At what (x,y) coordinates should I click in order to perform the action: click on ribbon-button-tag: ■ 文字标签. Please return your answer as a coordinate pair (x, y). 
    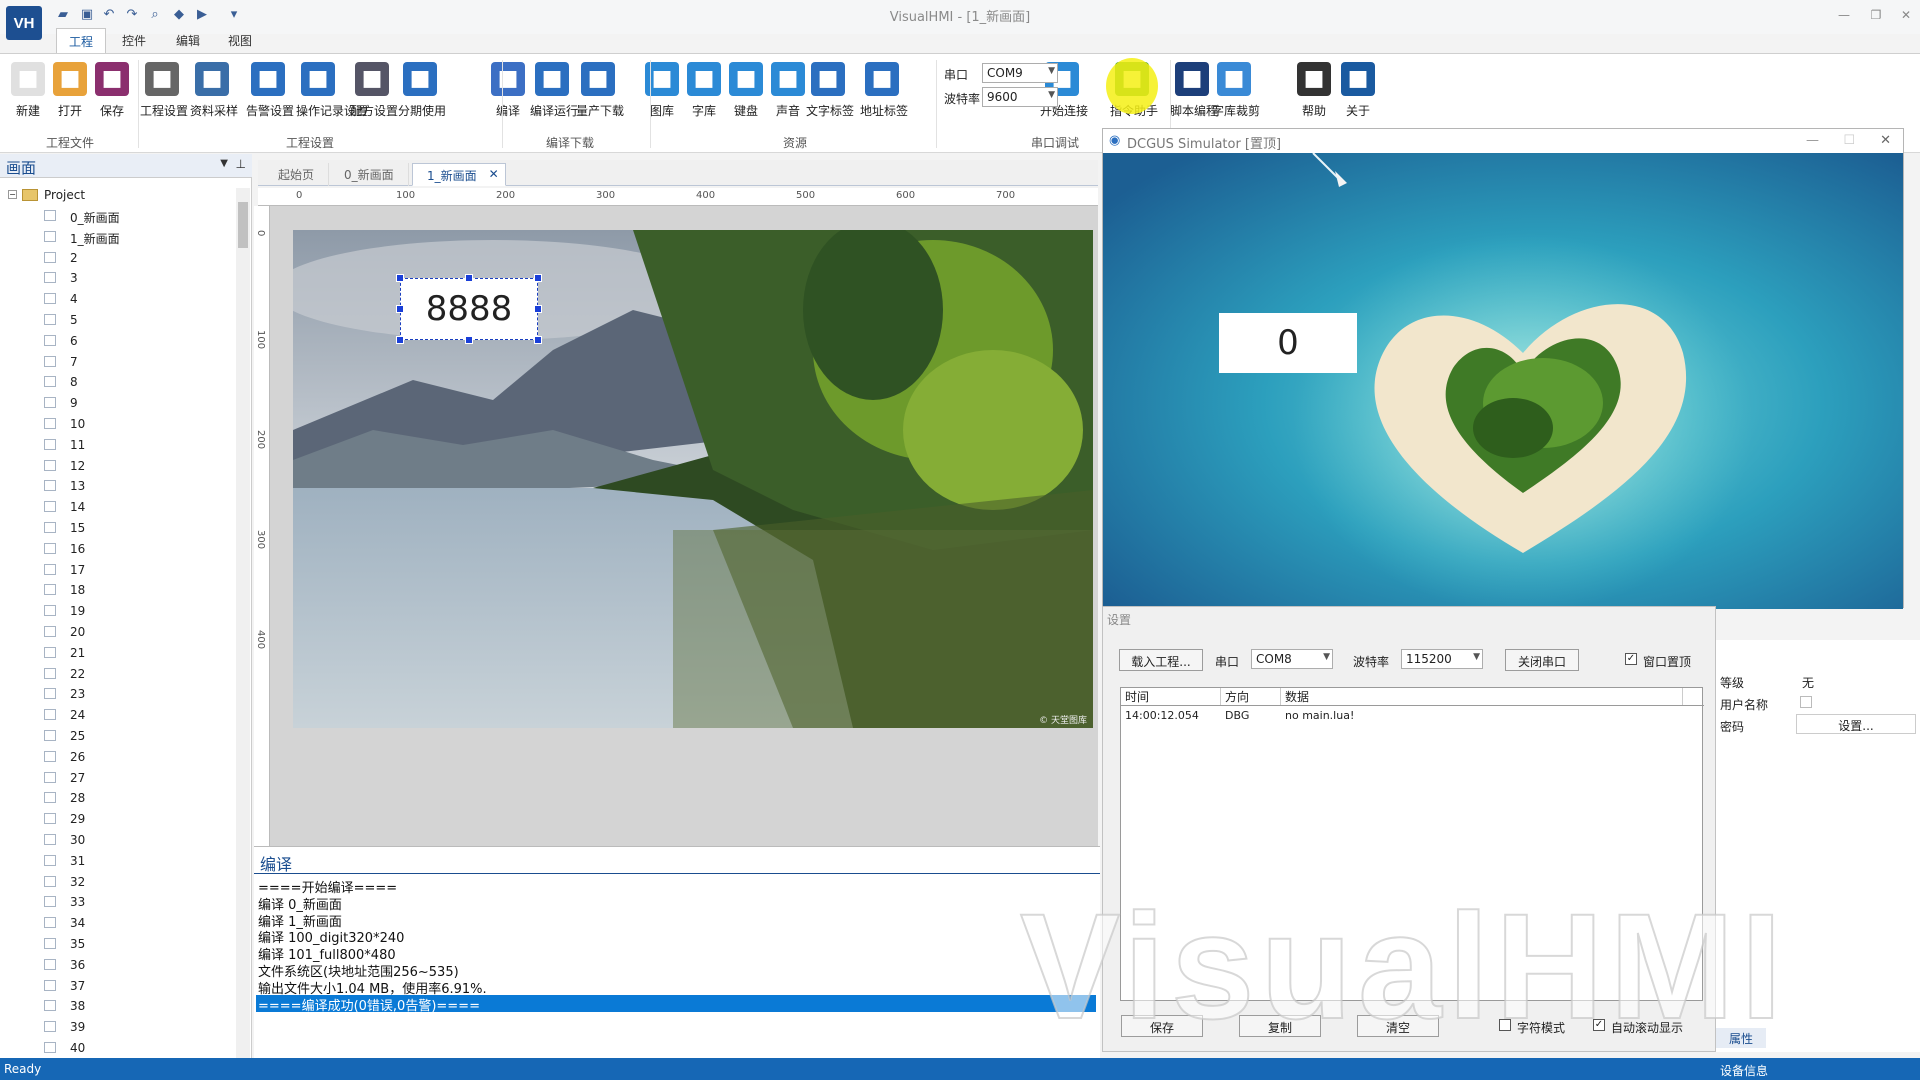
    Looking at the image, I should click on (830, 97).